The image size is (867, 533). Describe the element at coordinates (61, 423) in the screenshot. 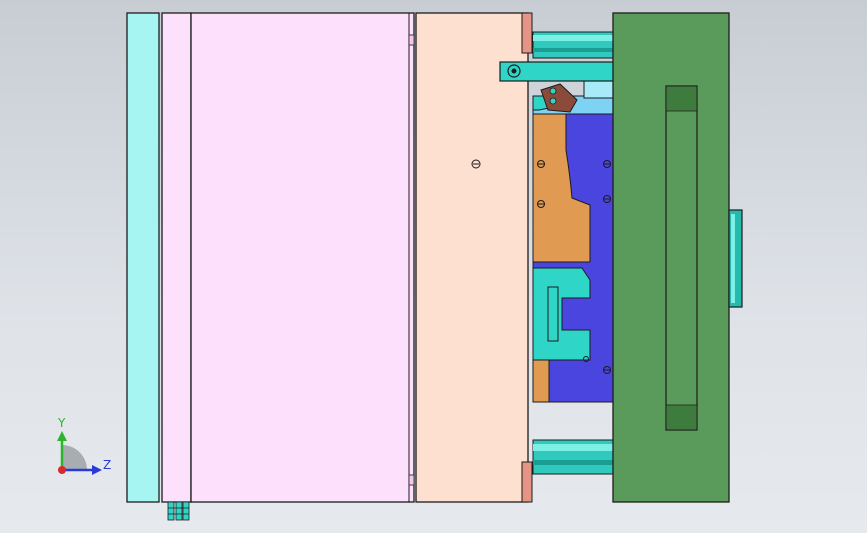

I see `y-axis-label: Y` at that location.